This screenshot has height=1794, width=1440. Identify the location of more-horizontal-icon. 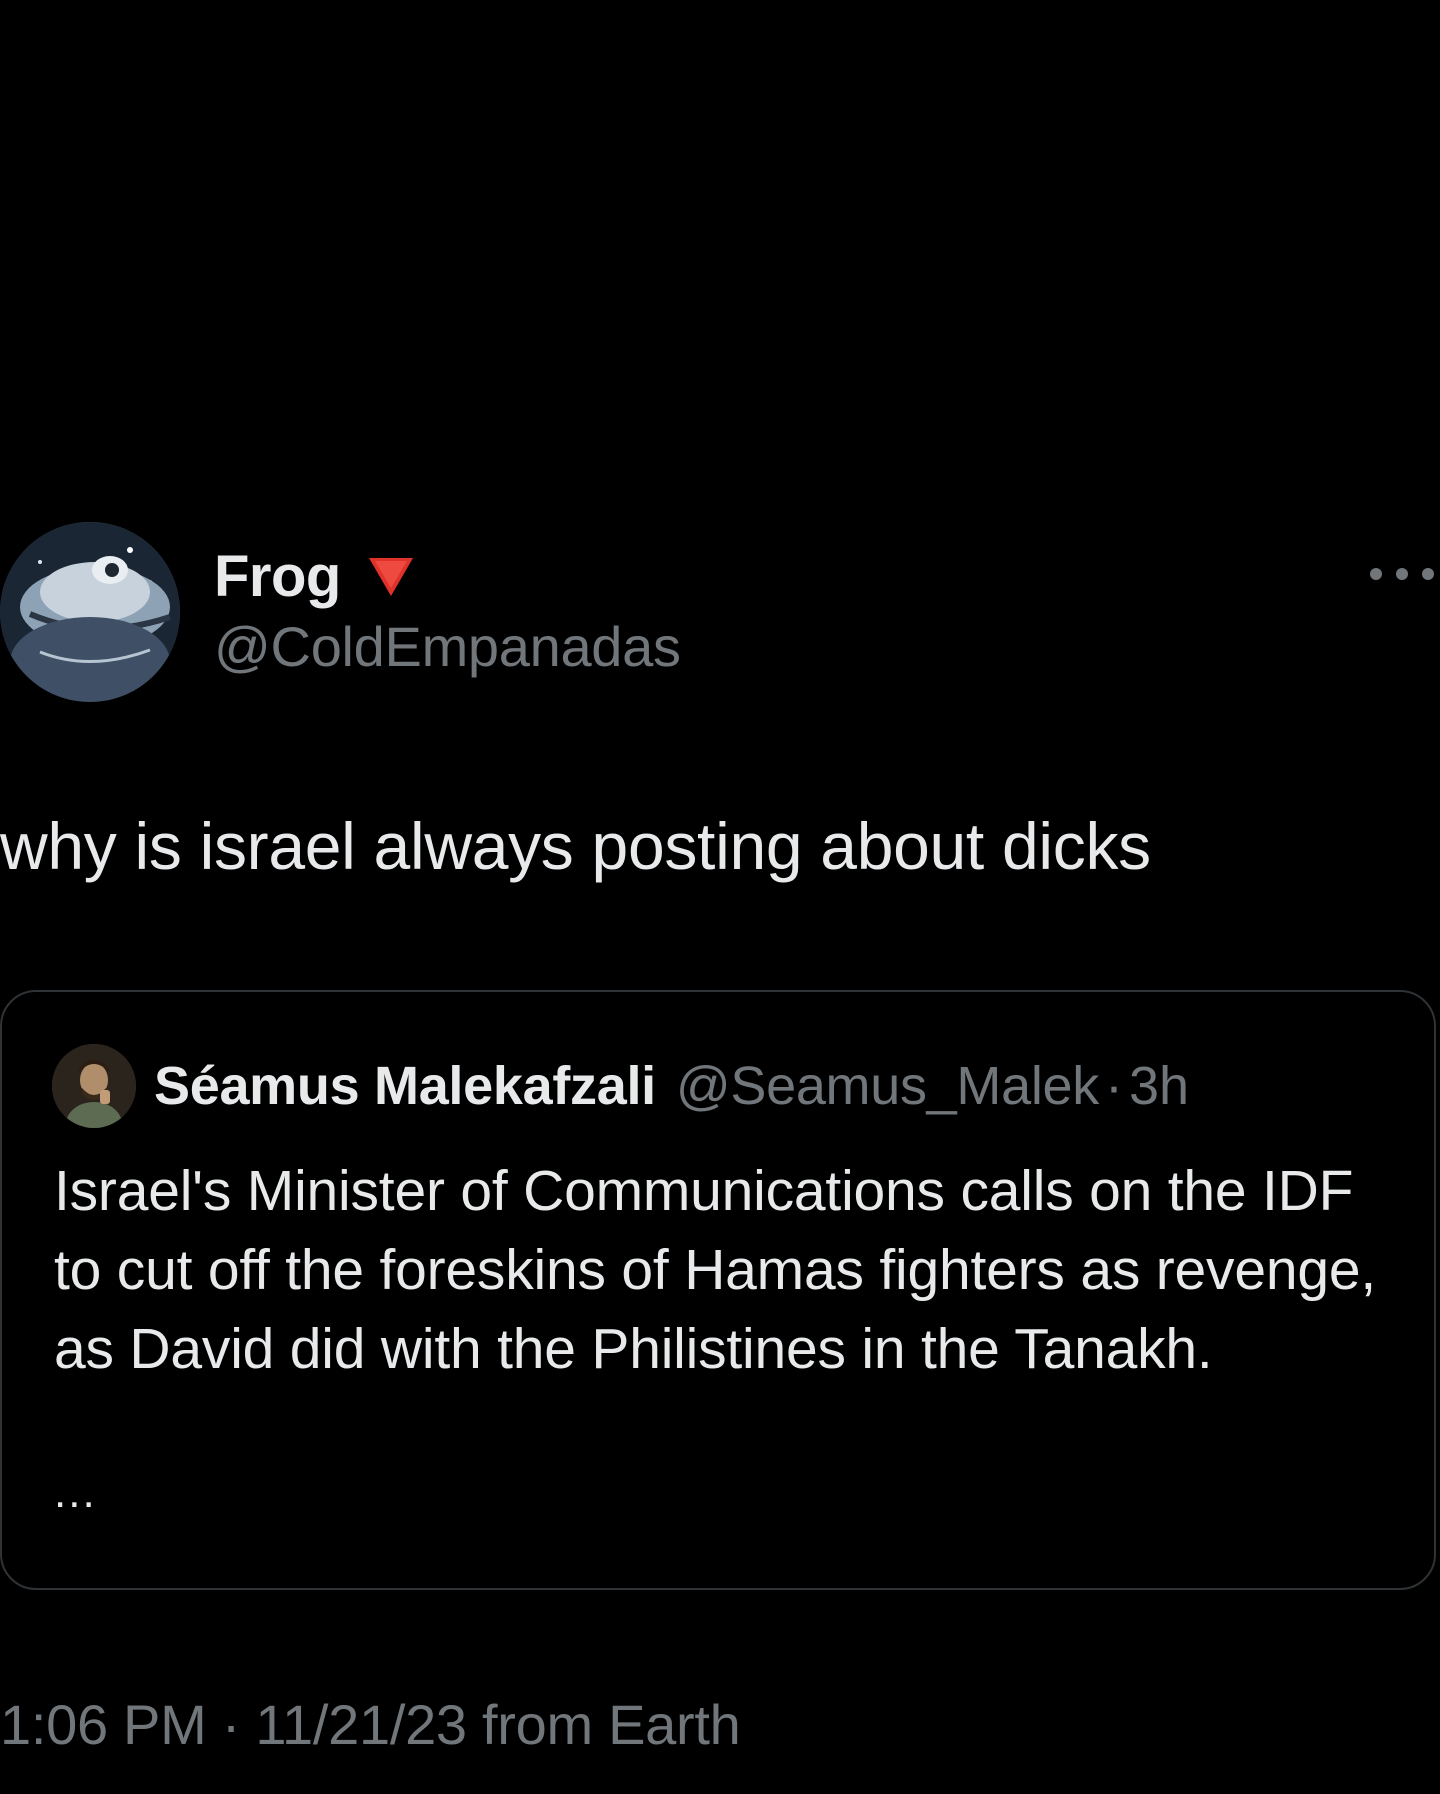
(1376, 574).